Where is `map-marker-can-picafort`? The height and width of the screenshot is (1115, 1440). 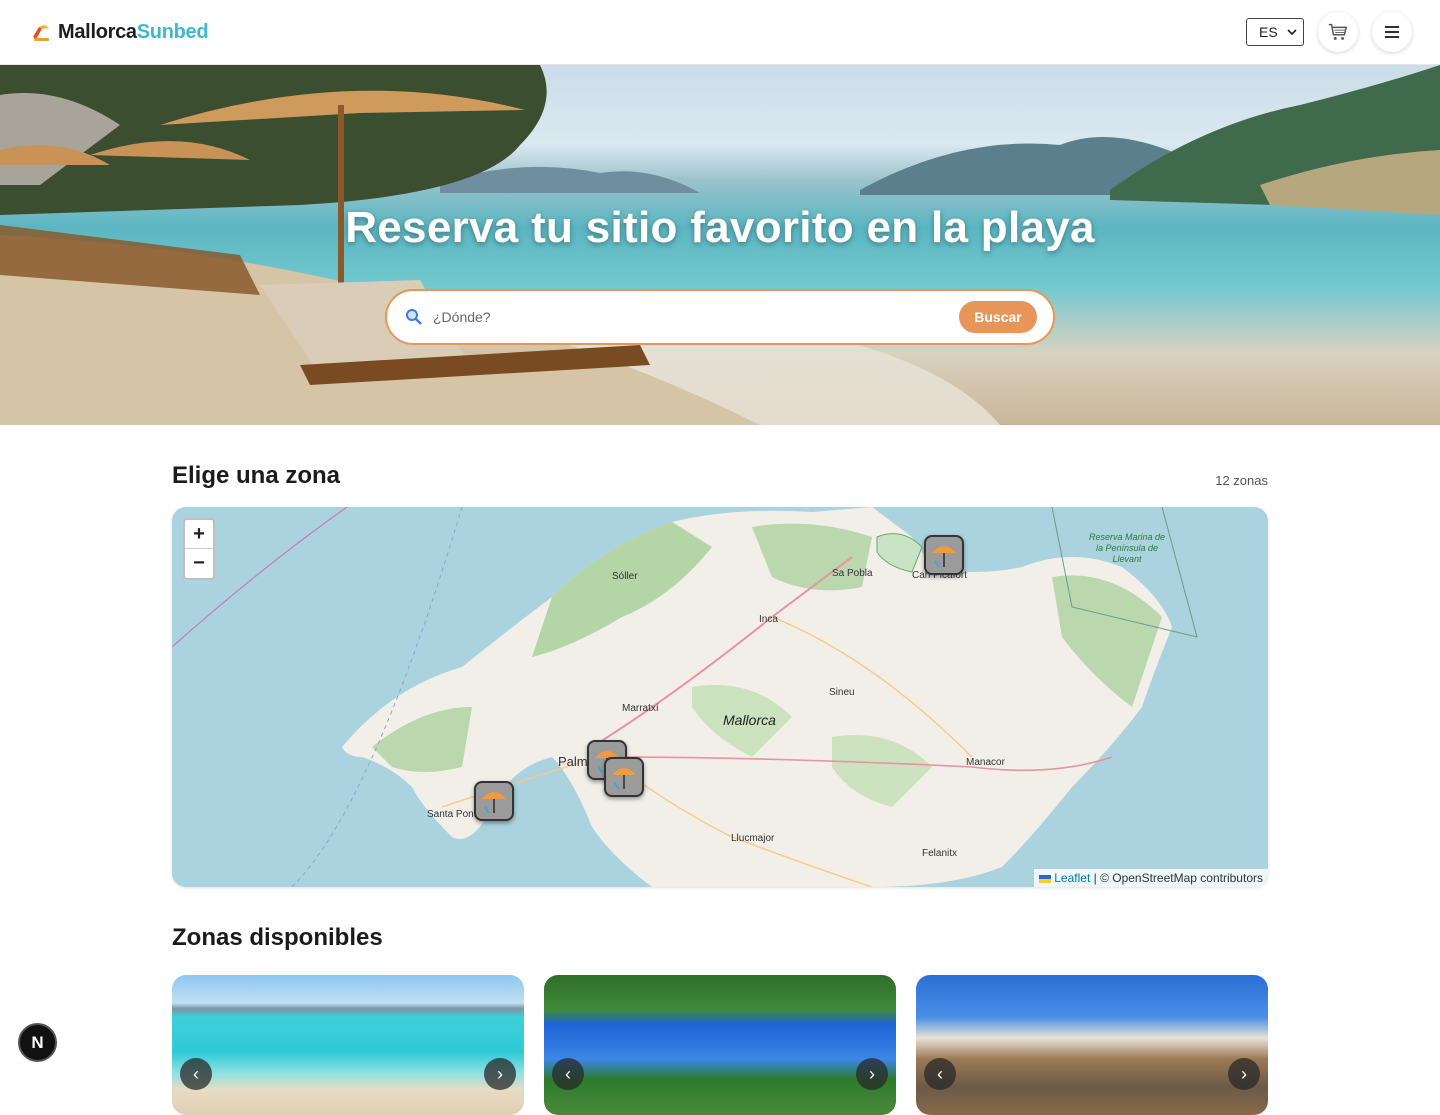 map-marker-can-picafort is located at coordinates (944, 555).